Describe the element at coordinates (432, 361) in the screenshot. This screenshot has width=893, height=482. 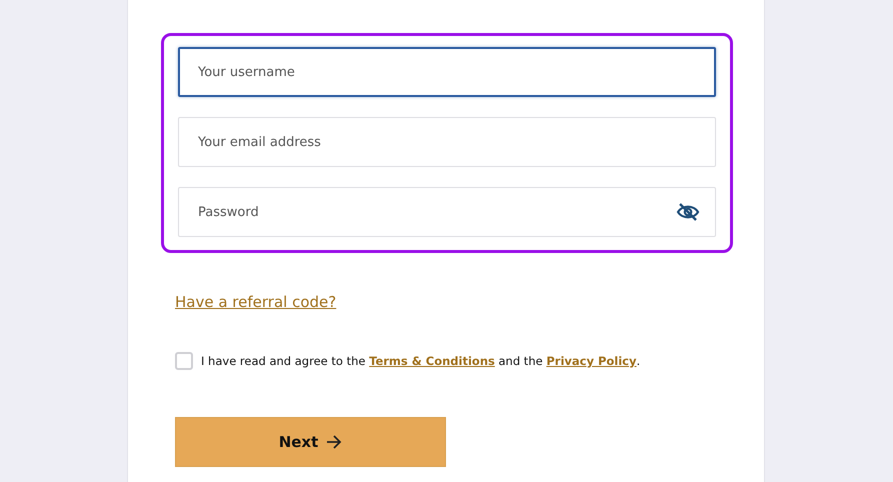
I see `terms-link: Terms & Conditions` at that location.